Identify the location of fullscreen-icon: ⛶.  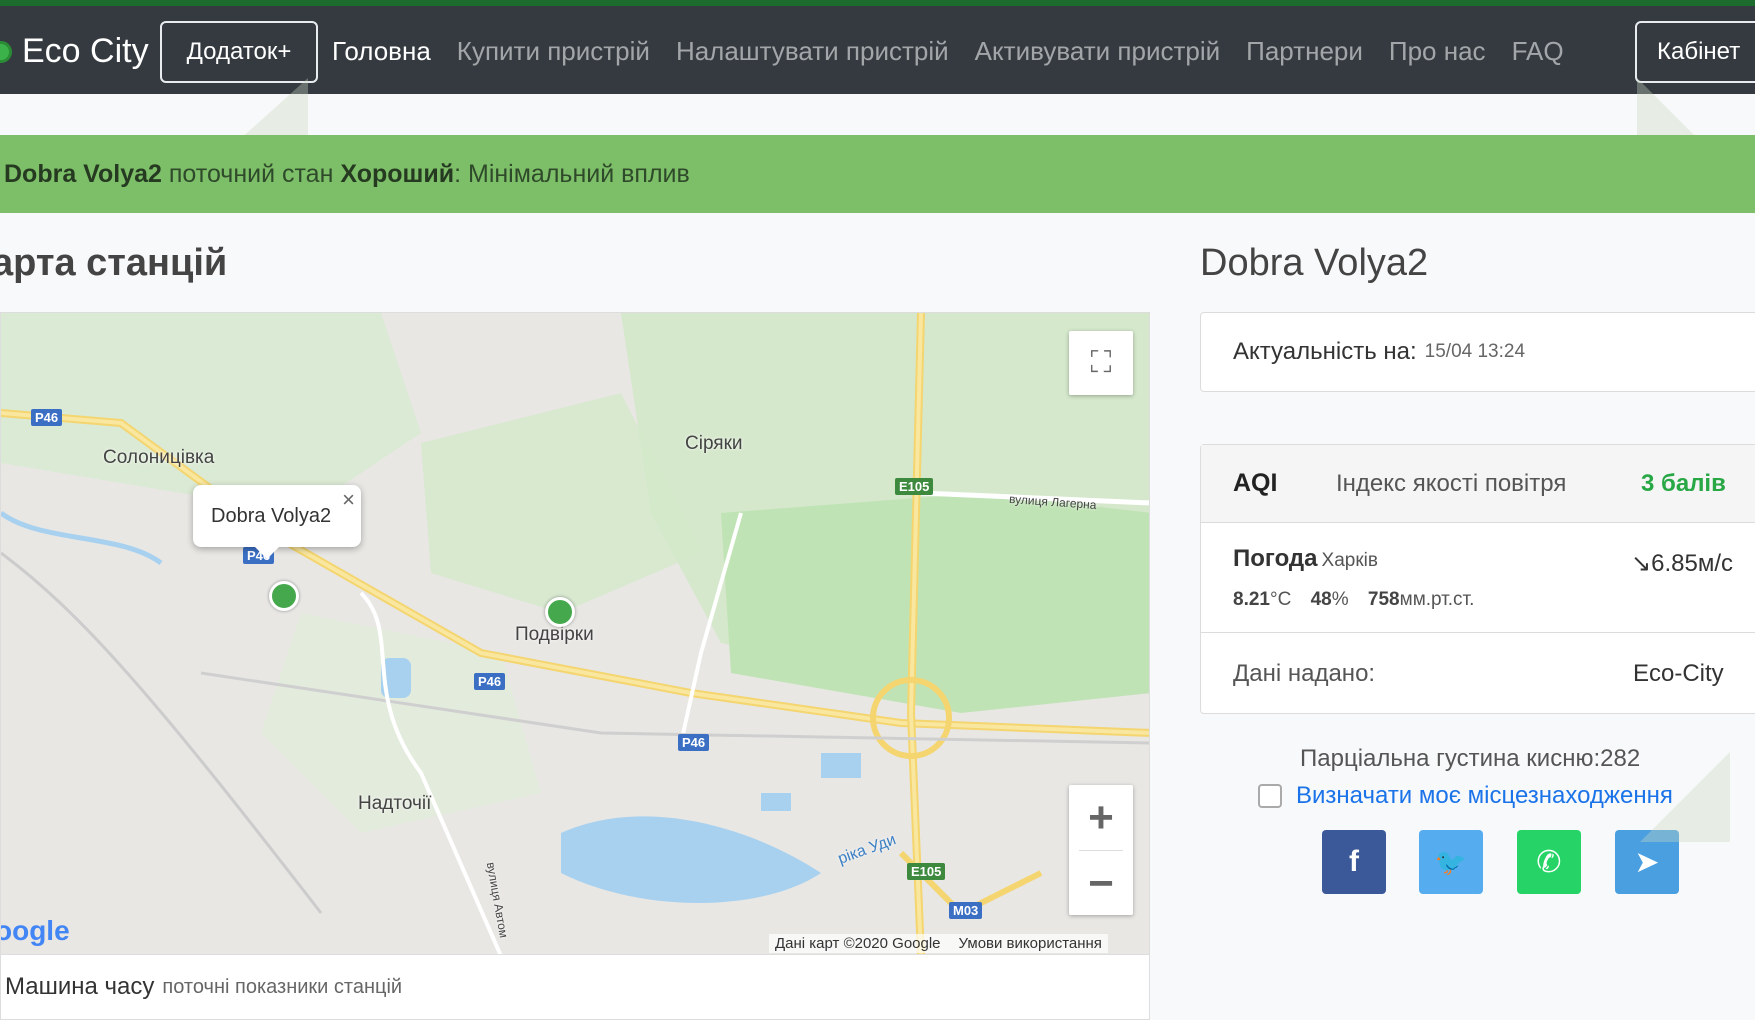
(1101, 362).